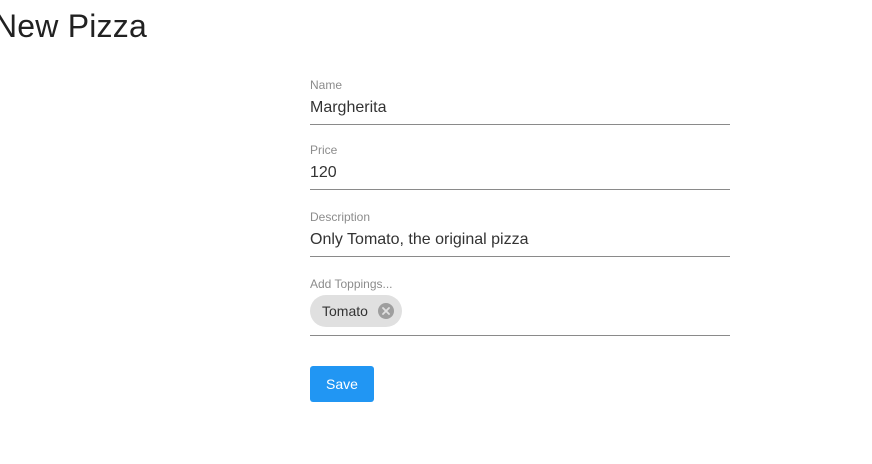 The width and height of the screenshot is (872, 464). I want to click on toppings-field: Add Toppings... Tomato, so click(520, 306).